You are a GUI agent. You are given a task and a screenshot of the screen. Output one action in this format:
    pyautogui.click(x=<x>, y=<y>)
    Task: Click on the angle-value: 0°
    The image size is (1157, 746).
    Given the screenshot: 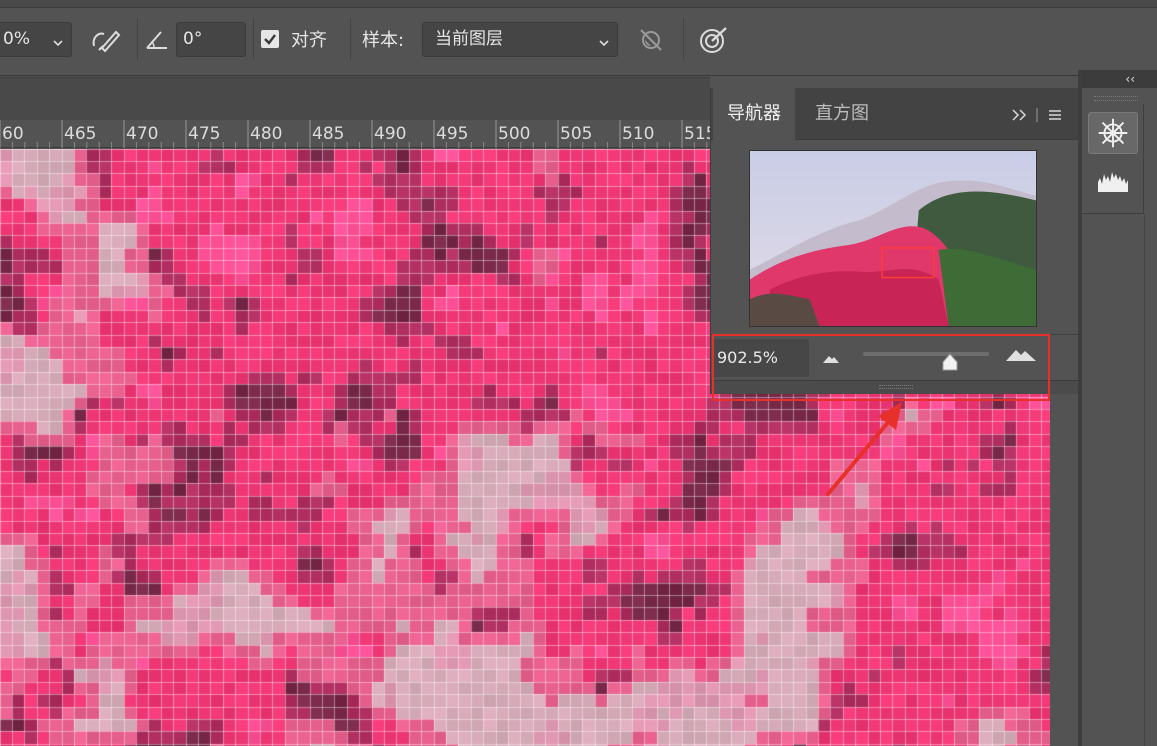 What is the action you would take?
    pyautogui.click(x=193, y=39)
    